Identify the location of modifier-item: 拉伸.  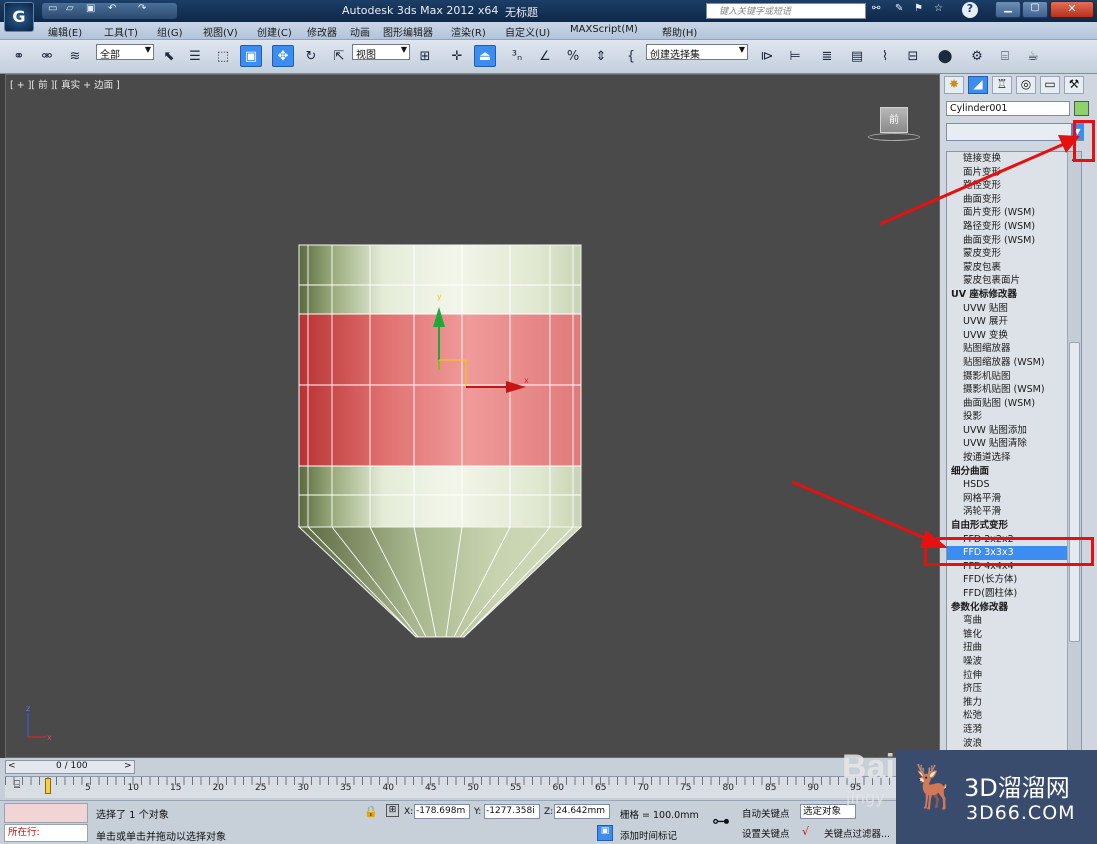
(1014, 676).